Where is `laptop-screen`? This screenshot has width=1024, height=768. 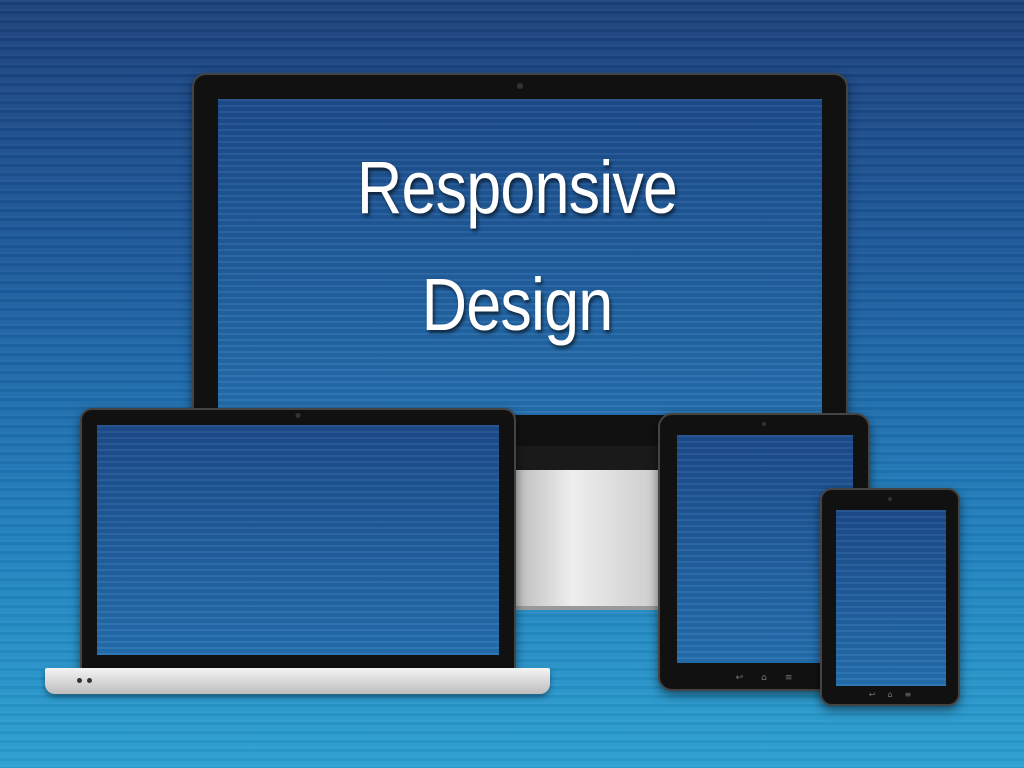
laptop-screen is located at coordinates (298, 540).